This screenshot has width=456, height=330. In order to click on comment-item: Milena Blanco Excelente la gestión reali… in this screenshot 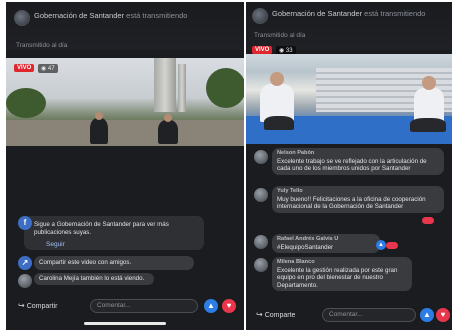, I will do `click(342, 274)`.